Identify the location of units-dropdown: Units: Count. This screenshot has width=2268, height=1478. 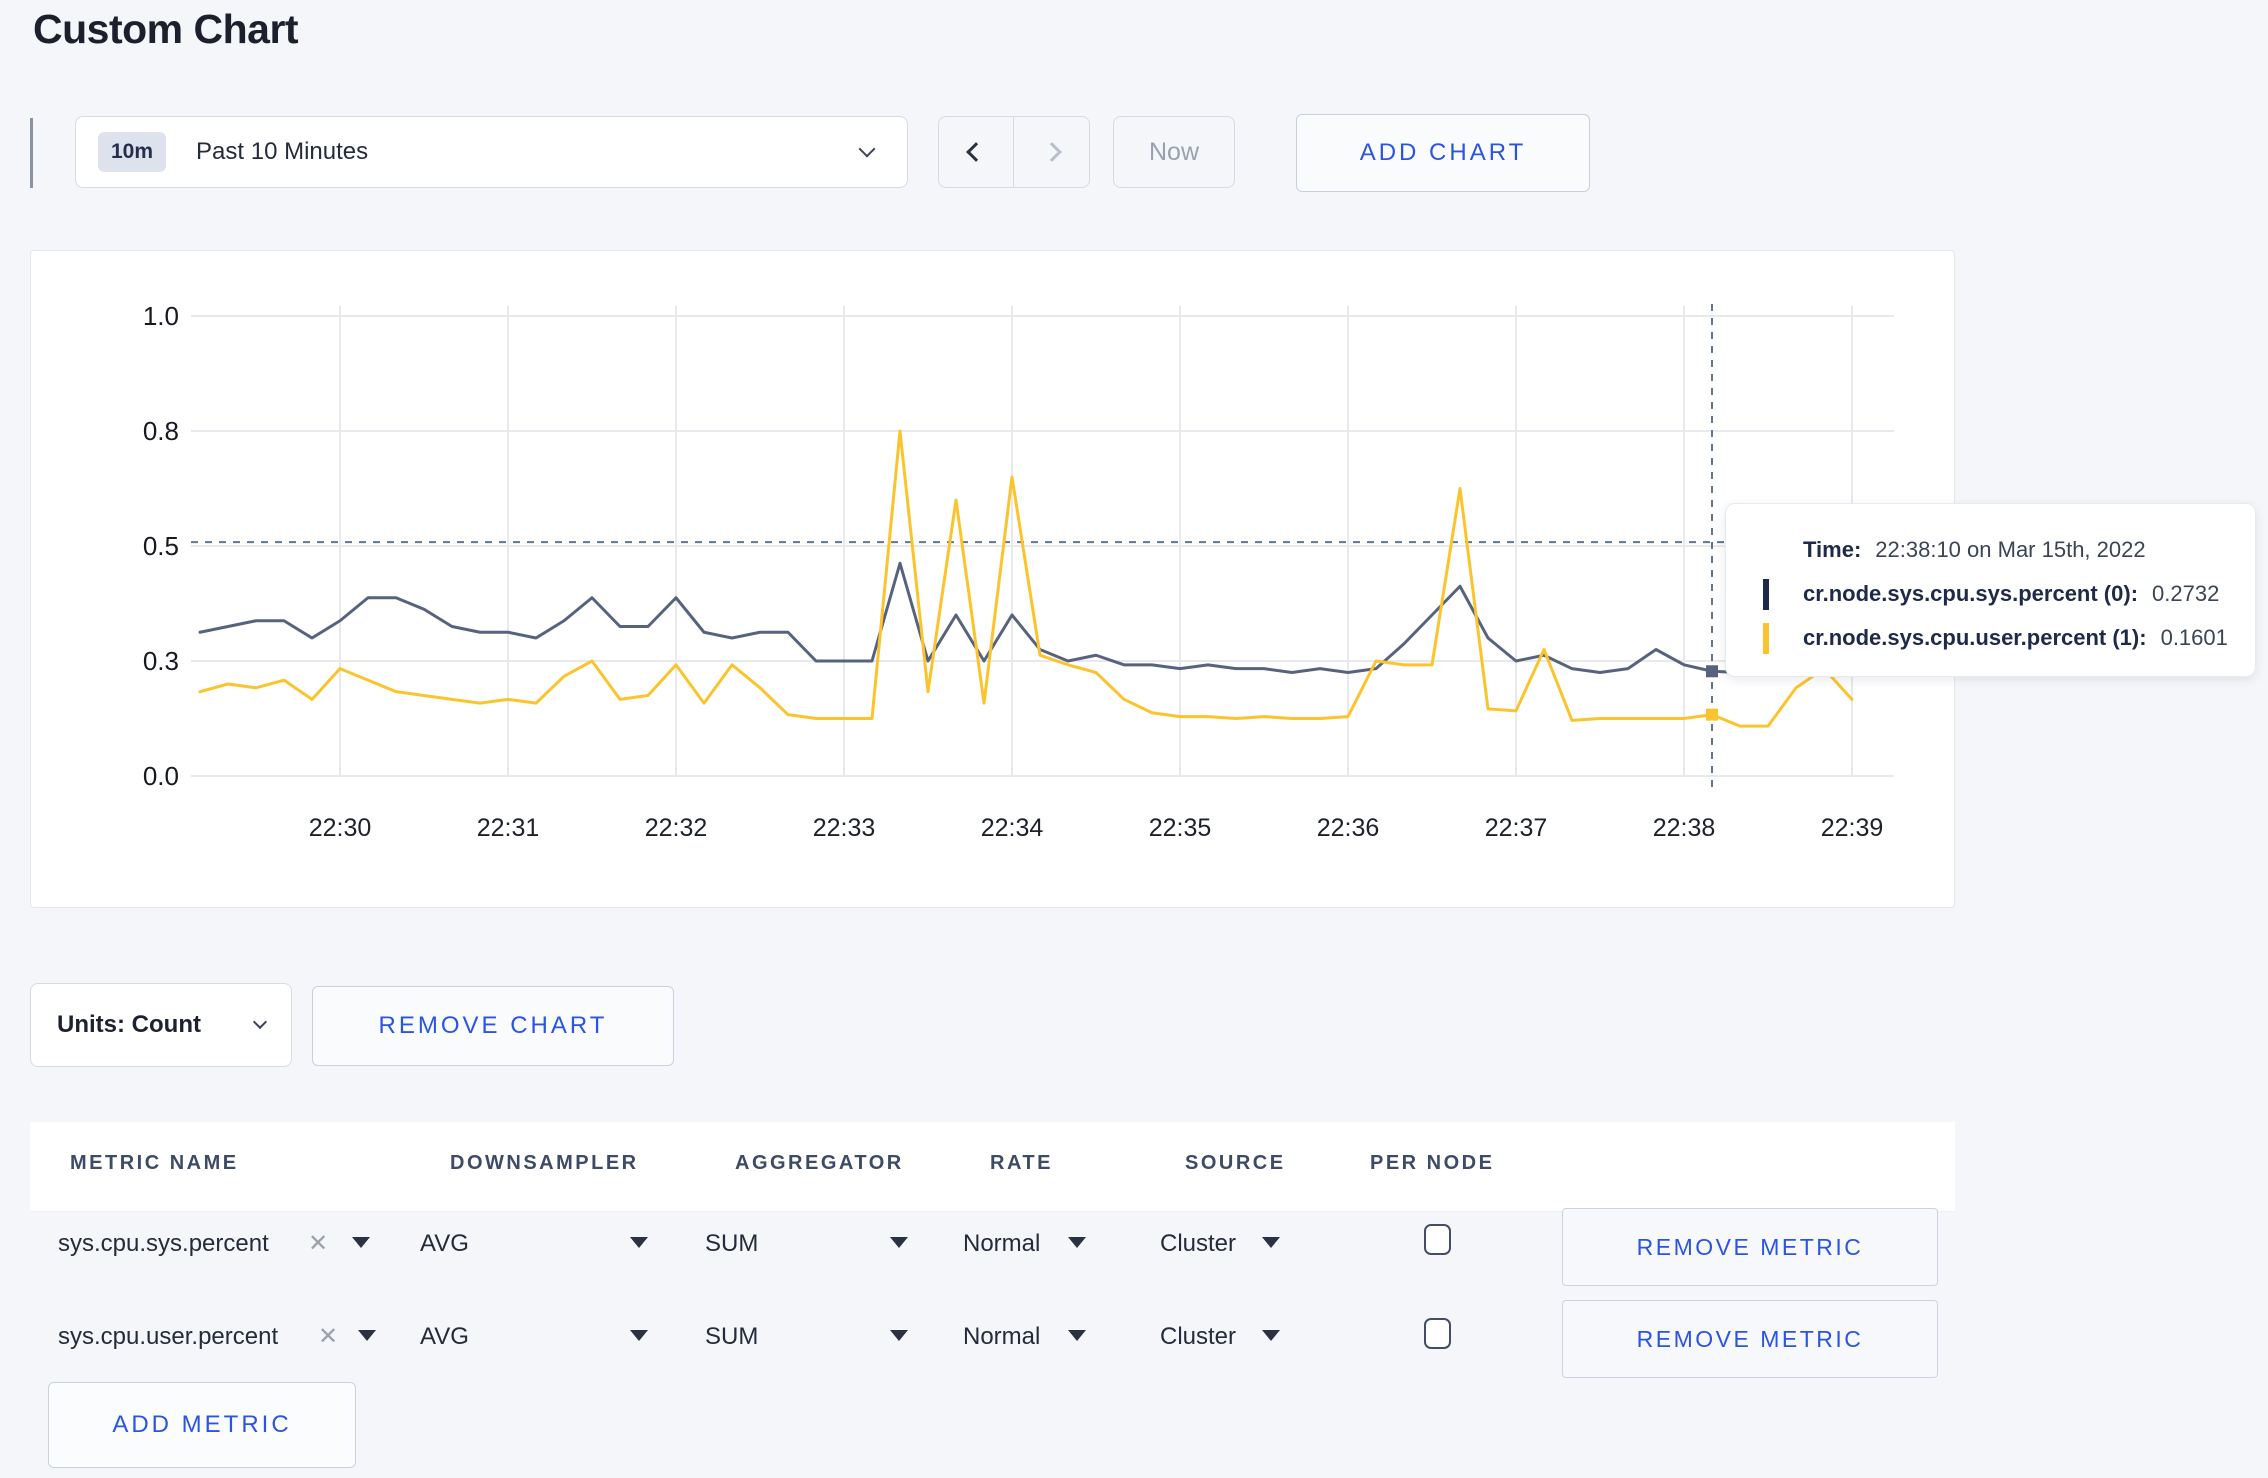
(161, 1025).